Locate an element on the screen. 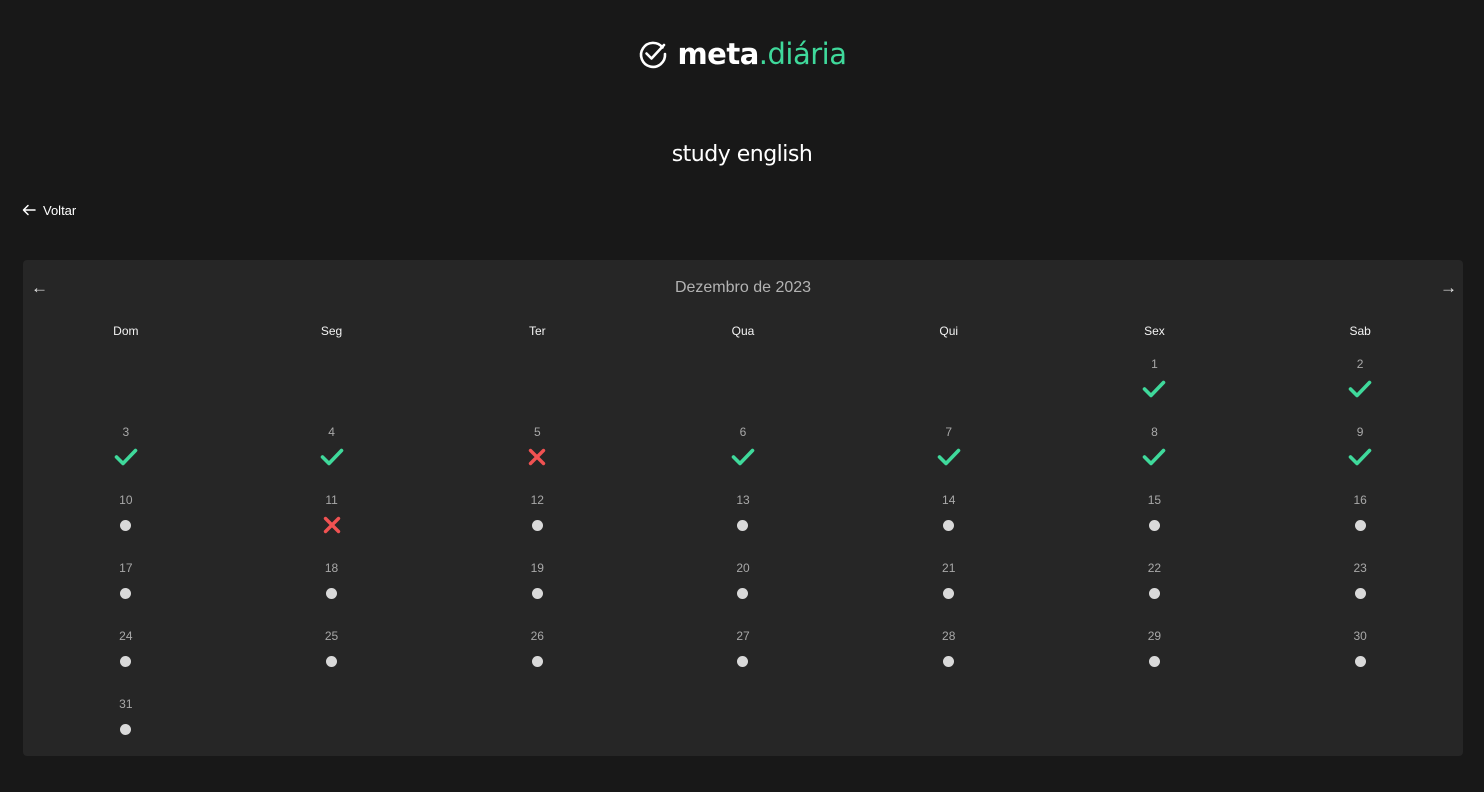 The width and height of the screenshot is (1484, 792). day-number: 25 is located at coordinates (331, 636).